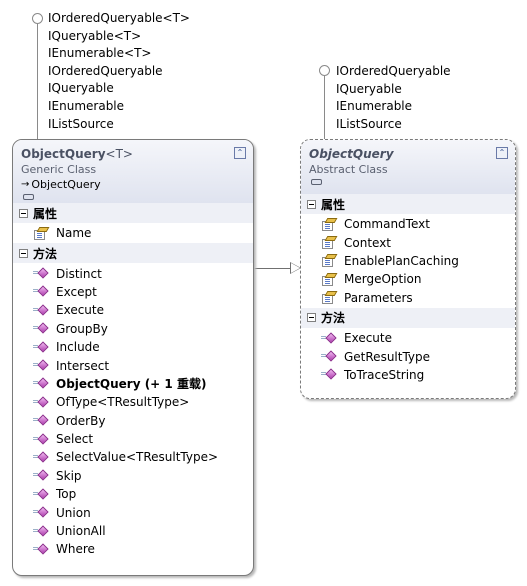 Image resolution: width=527 pixels, height=586 pixels. I want to click on method-item: Intersect, so click(133, 365).